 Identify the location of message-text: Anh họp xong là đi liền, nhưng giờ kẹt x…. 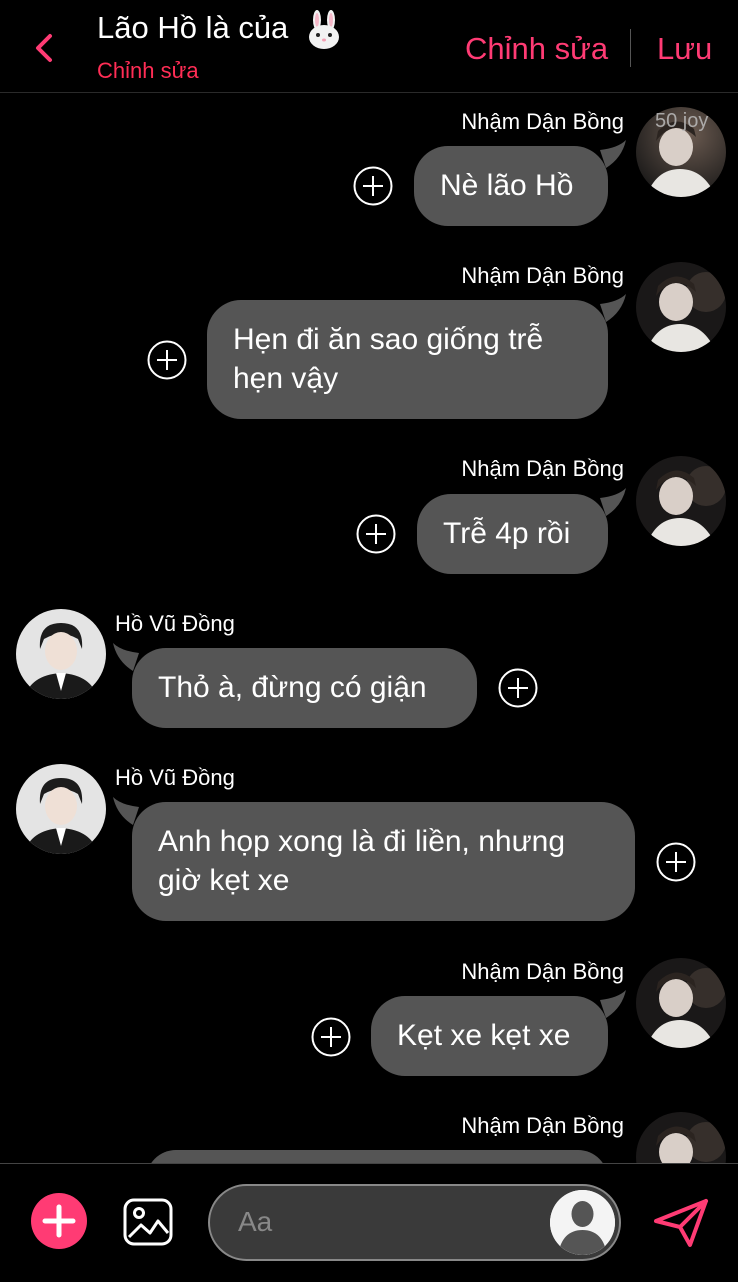
(362, 861).